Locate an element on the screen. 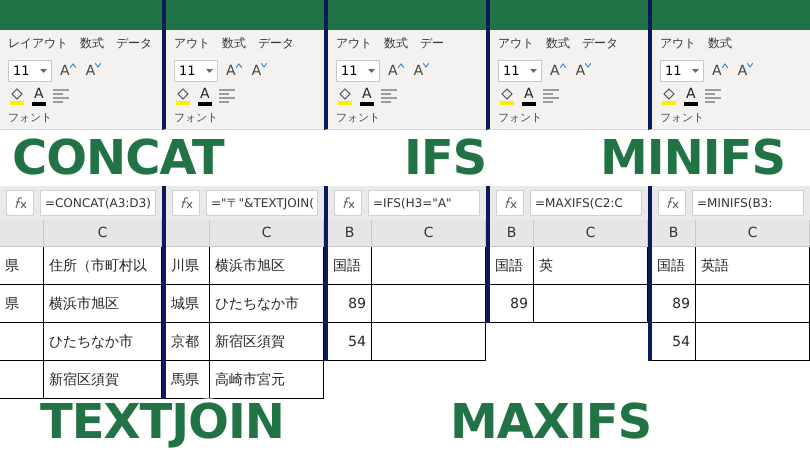  formula-field: ="〒"&TEXTJOIN( is located at coordinates (262, 203).